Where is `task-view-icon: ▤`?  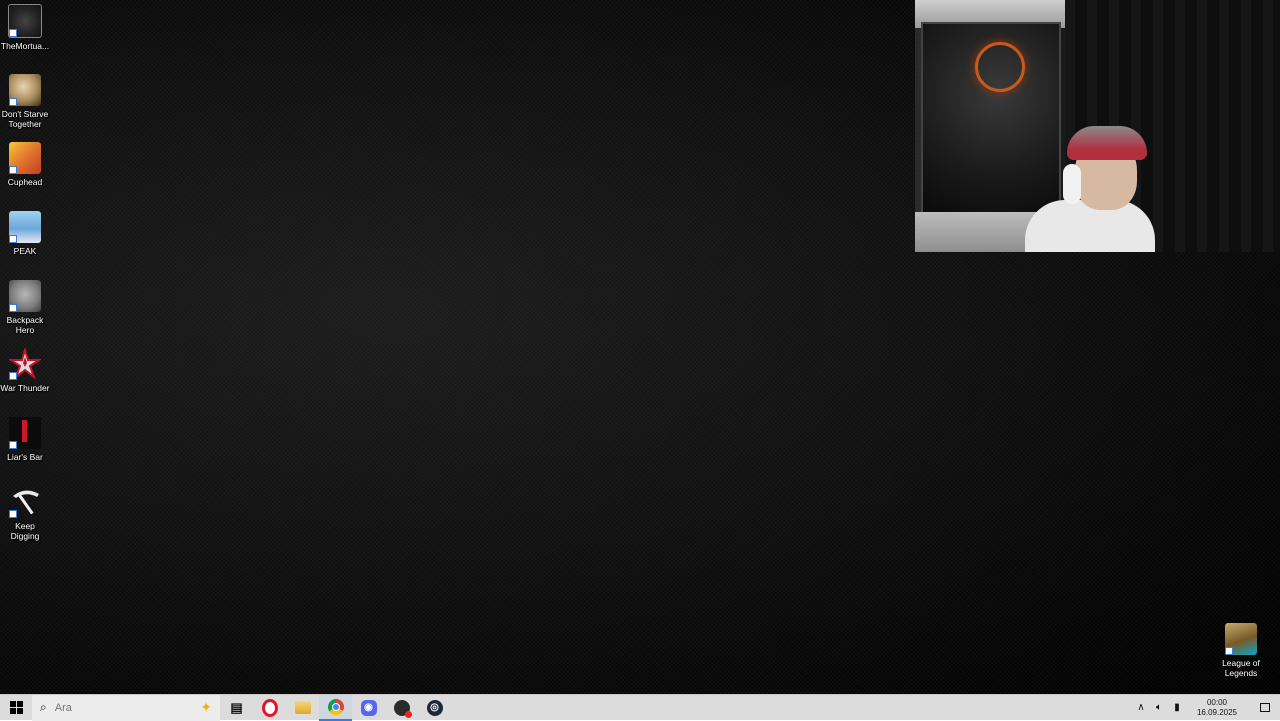
task-view-icon: ▤ is located at coordinates (236, 707).